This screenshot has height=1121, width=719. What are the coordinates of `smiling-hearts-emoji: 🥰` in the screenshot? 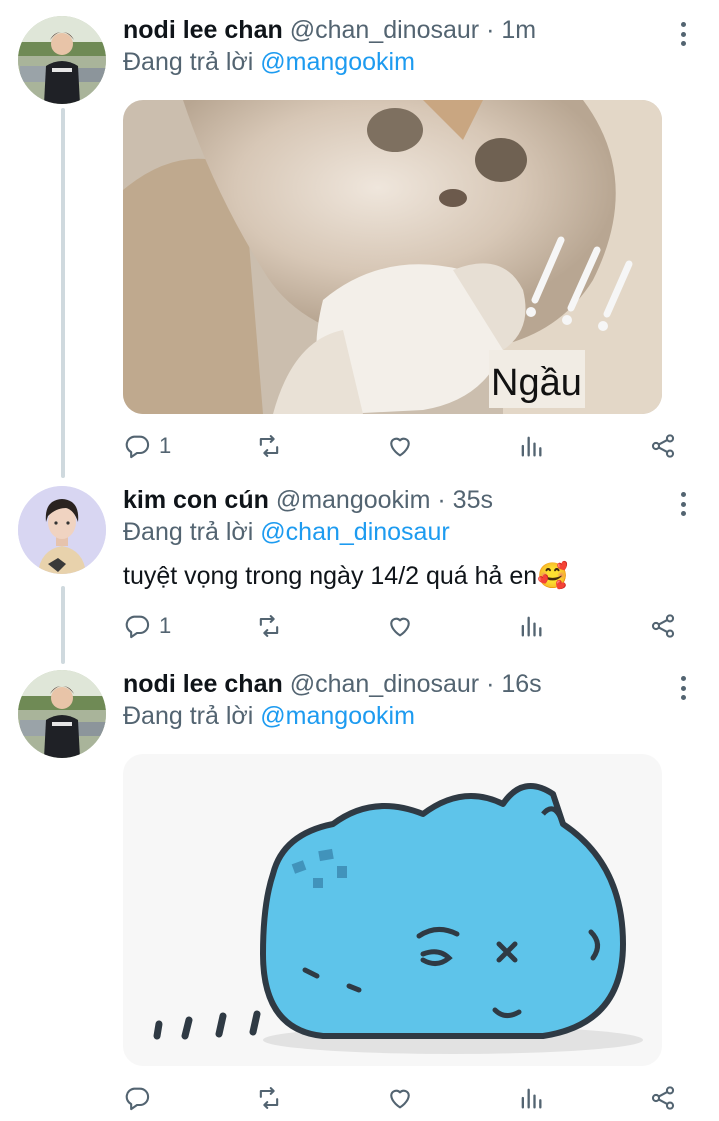 It's located at (553, 576).